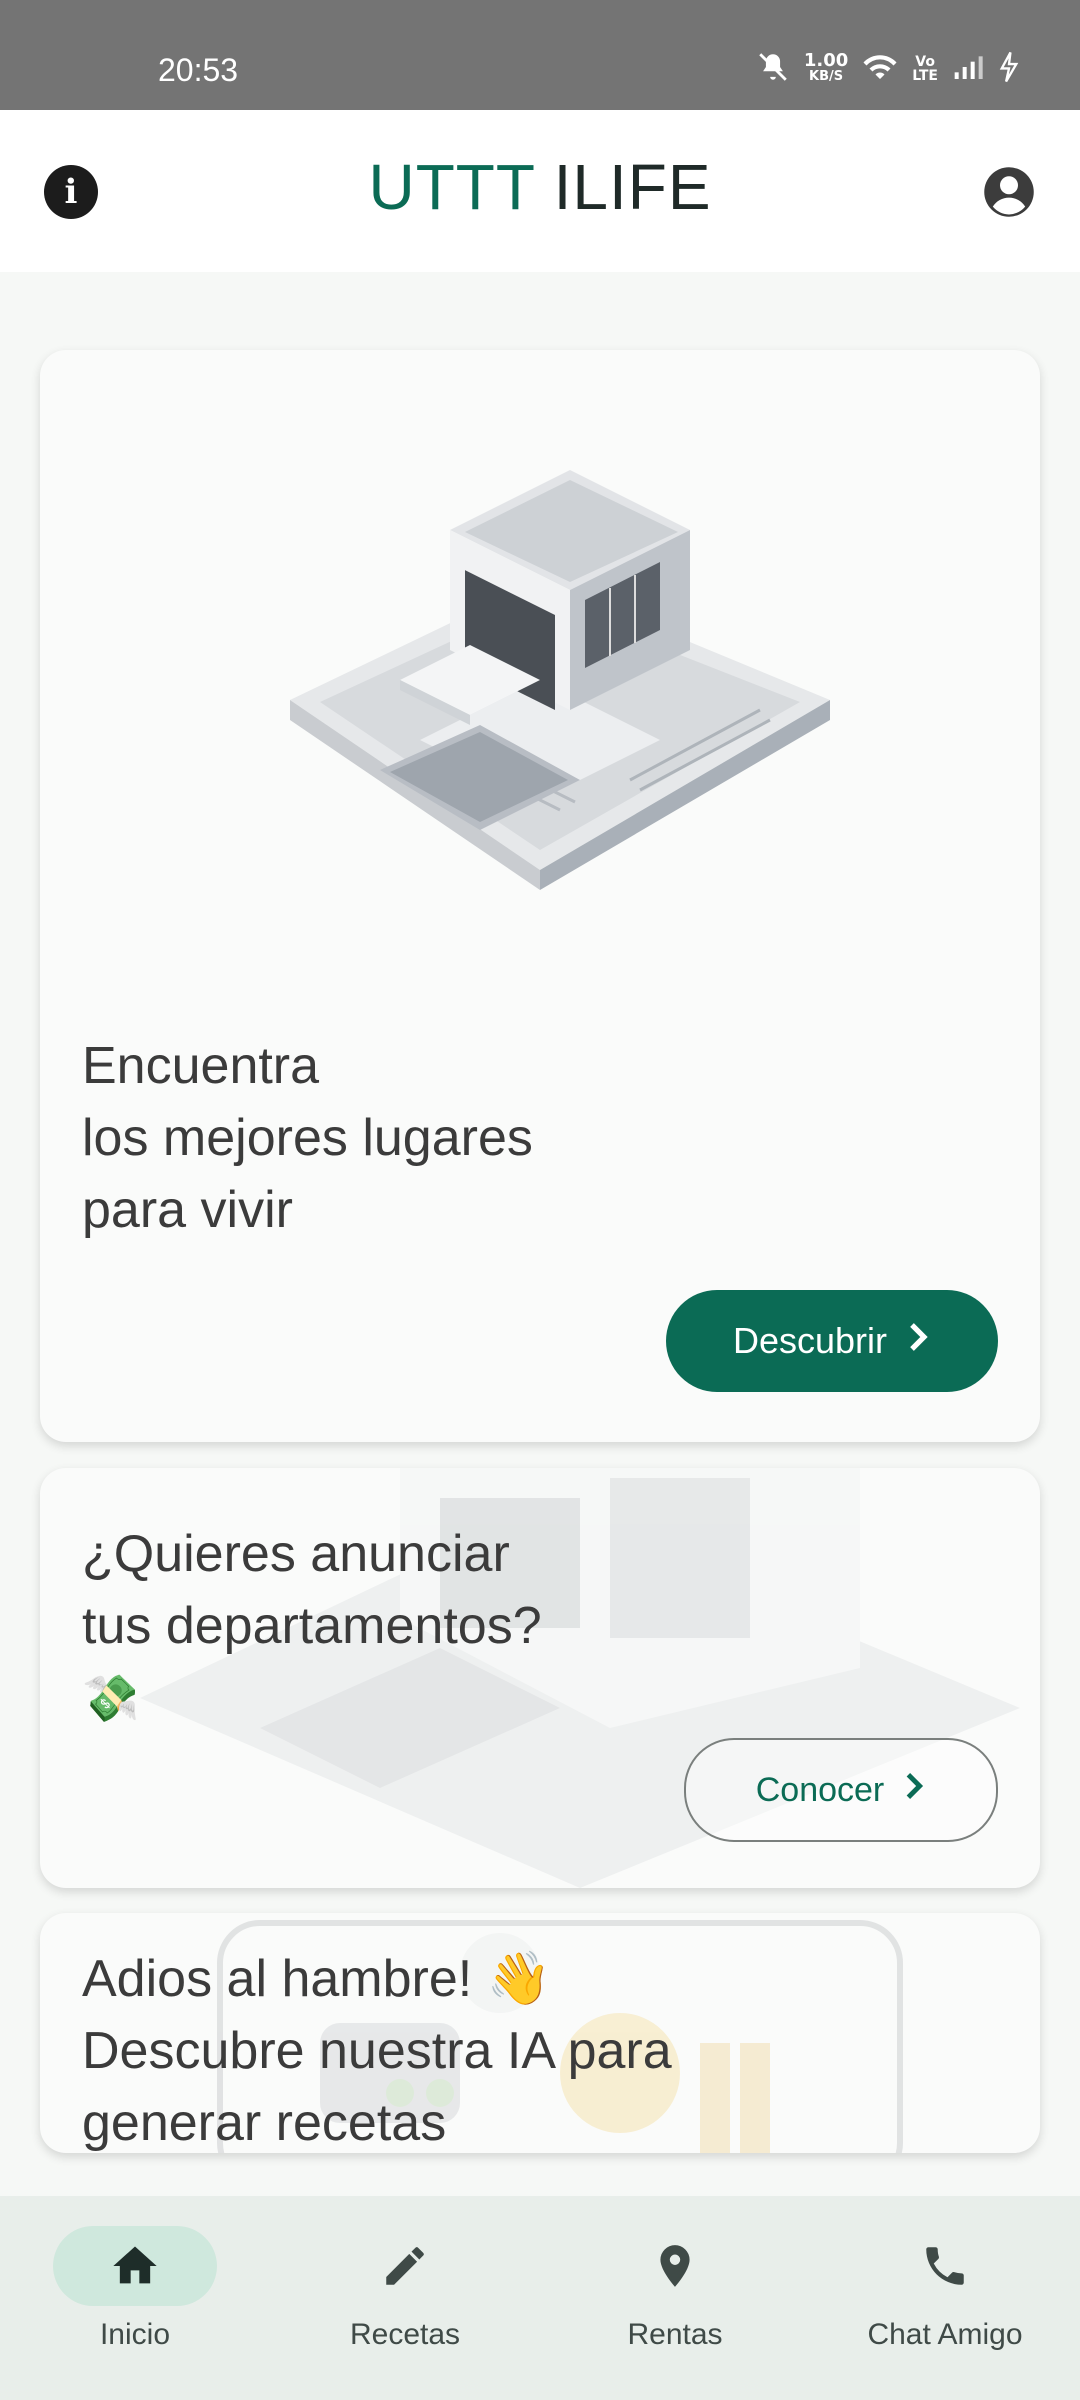  Describe the element at coordinates (451, 187) in the screenshot. I see `app-title-part1: UTTT` at that location.